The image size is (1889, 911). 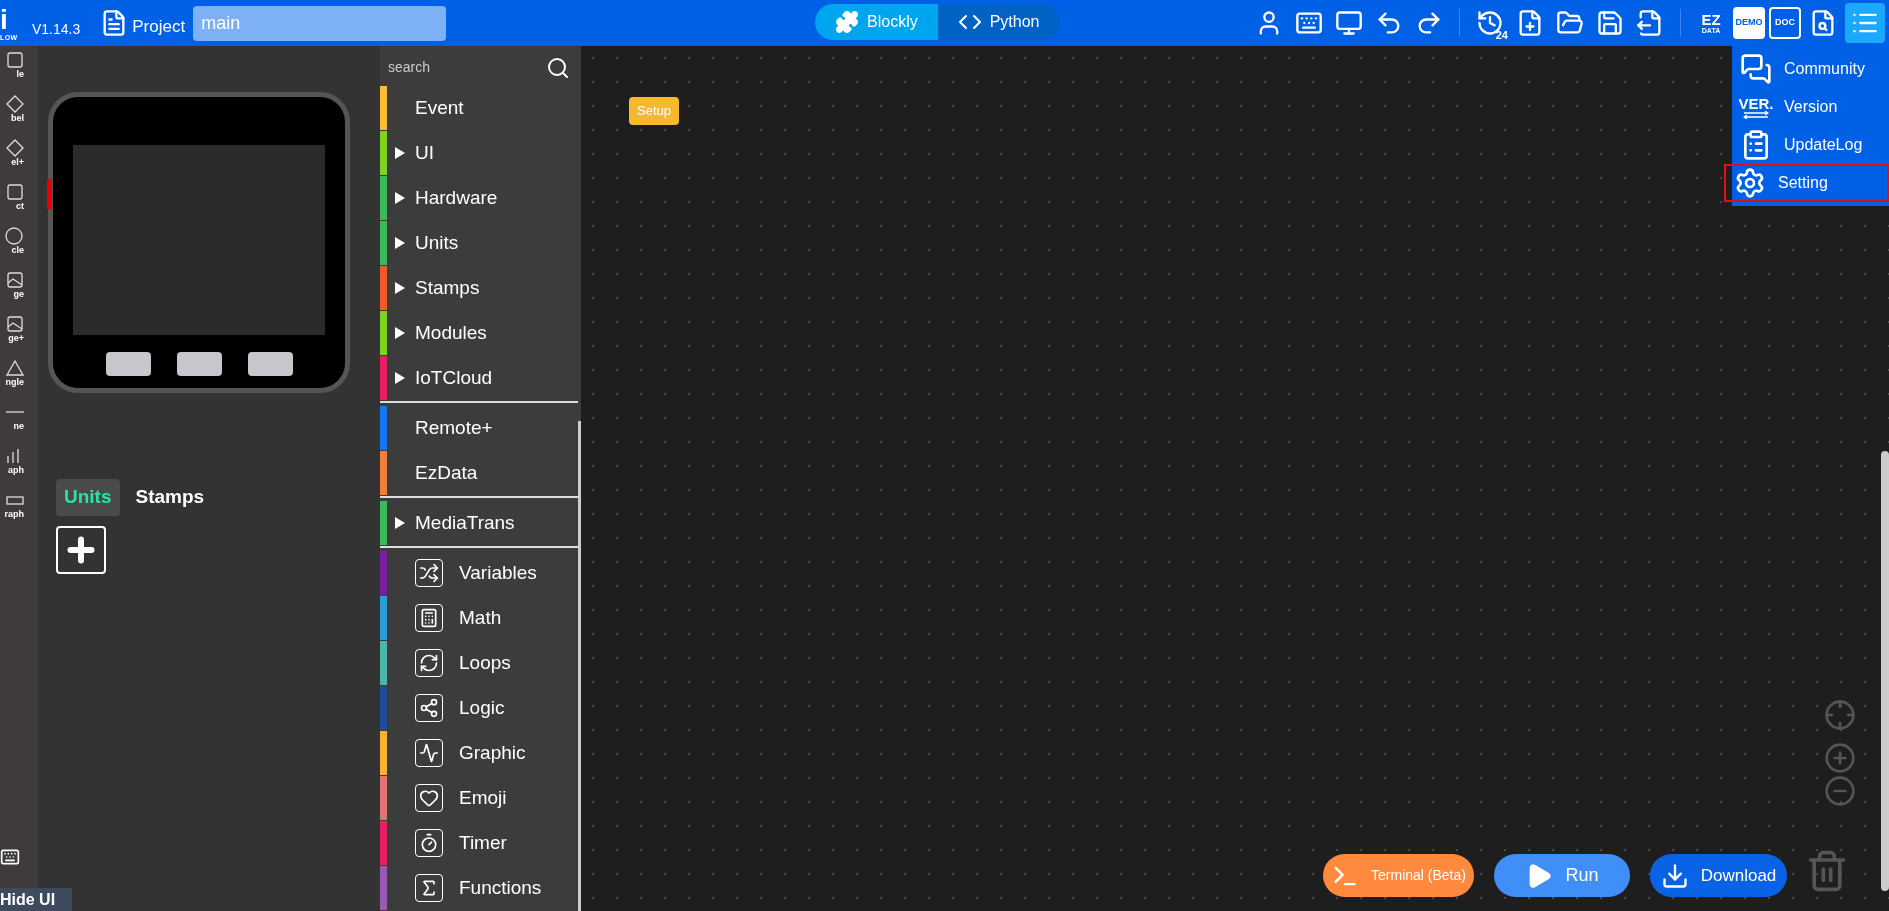 I want to click on category-label: Stamps, so click(x=447, y=287).